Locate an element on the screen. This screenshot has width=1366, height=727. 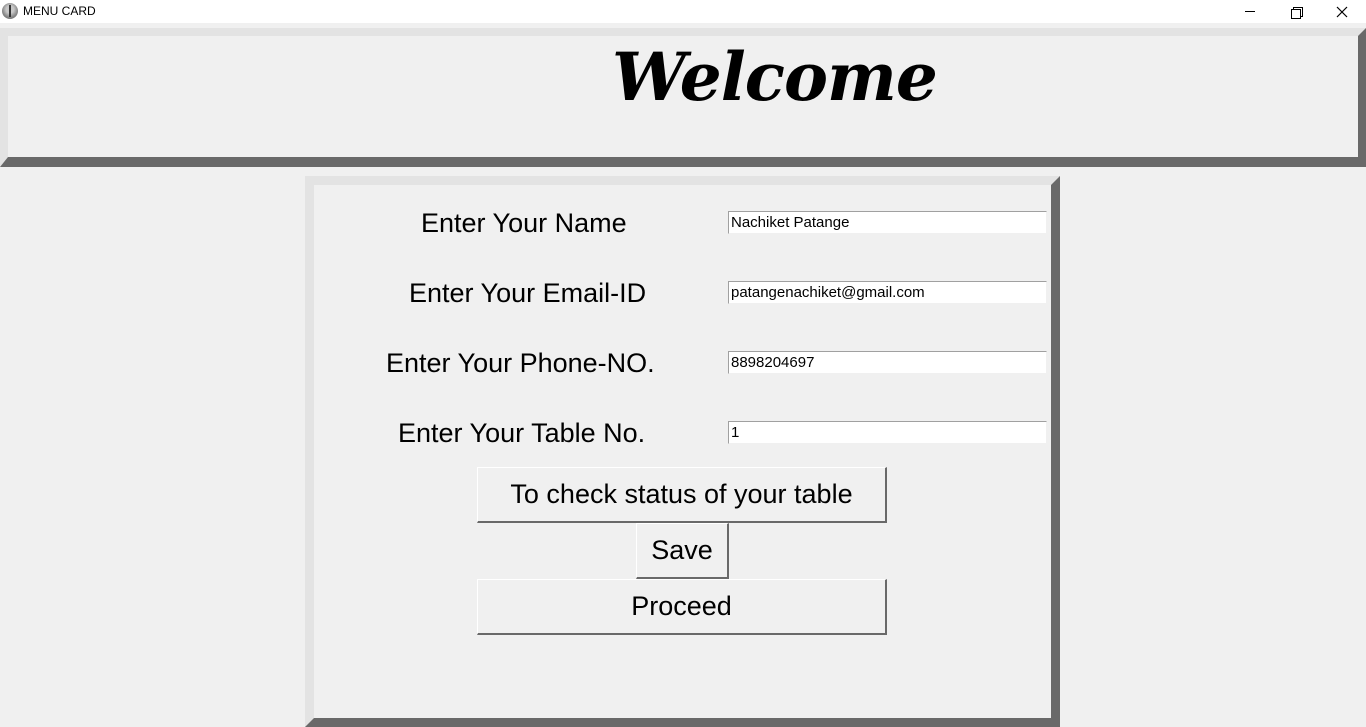
close-button is located at coordinates (1342, 11).